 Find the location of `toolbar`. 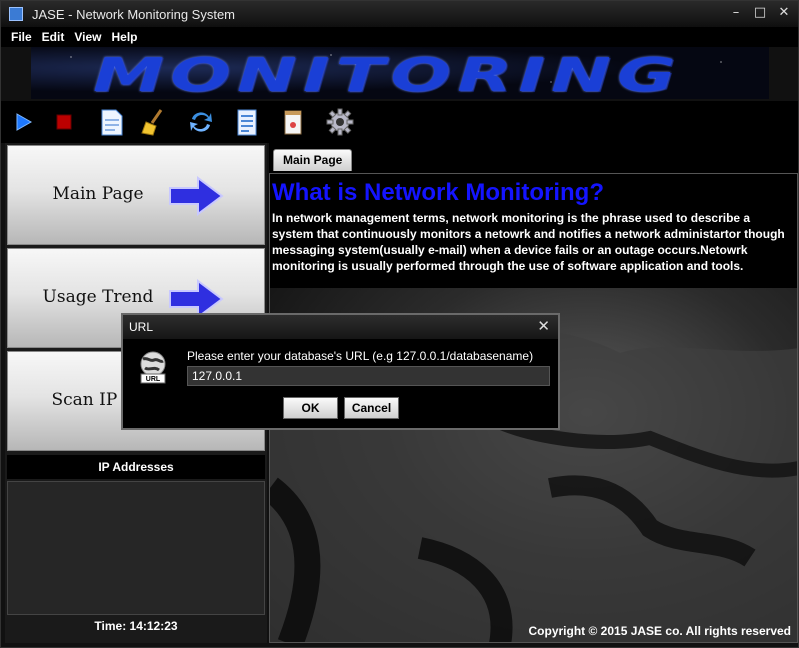

toolbar is located at coordinates (399, 122).